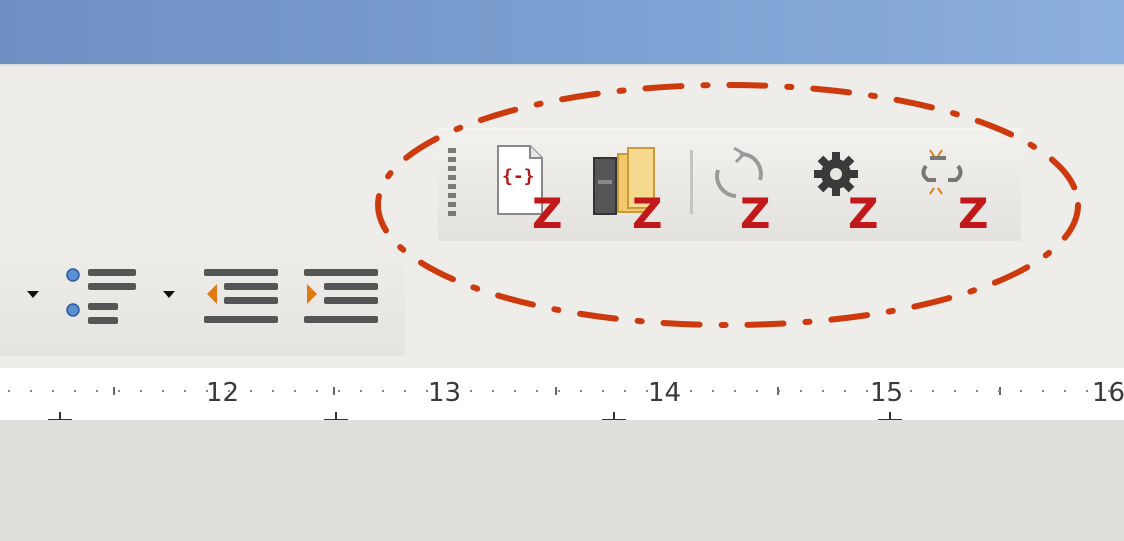  Describe the element at coordinates (445, 393) in the screenshot. I see `ruler-label: 13` at that location.